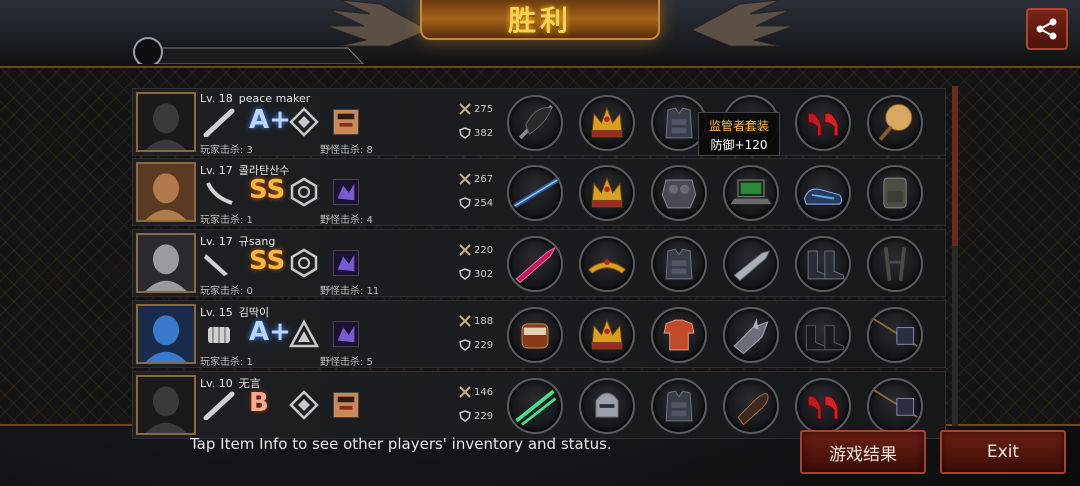  I want to click on exit-button: Exit, so click(1003, 452).